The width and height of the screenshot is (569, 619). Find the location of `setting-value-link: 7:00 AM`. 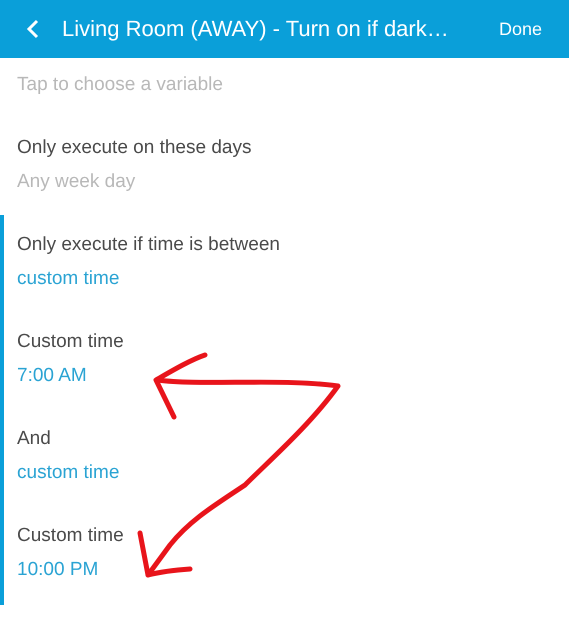

setting-value-link: 7:00 AM is located at coordinates (52, 376).